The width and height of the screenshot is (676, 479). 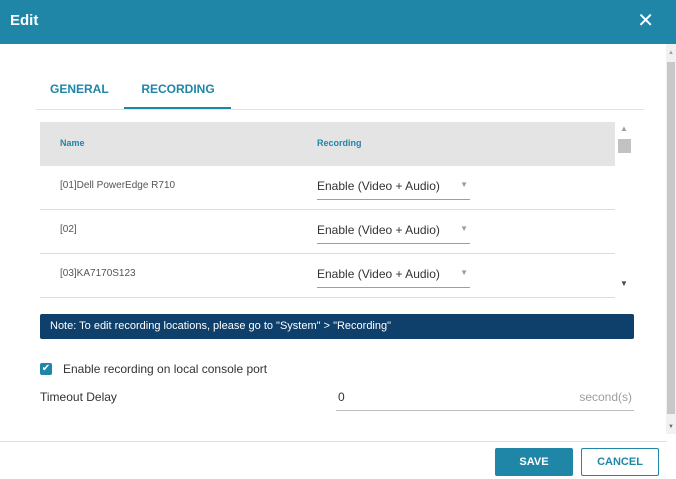 What do you see at coordinates (165, 369) in the screenshot?
I see `local-console-label: Enable recording on local console port` at bounding box center [165, 369].